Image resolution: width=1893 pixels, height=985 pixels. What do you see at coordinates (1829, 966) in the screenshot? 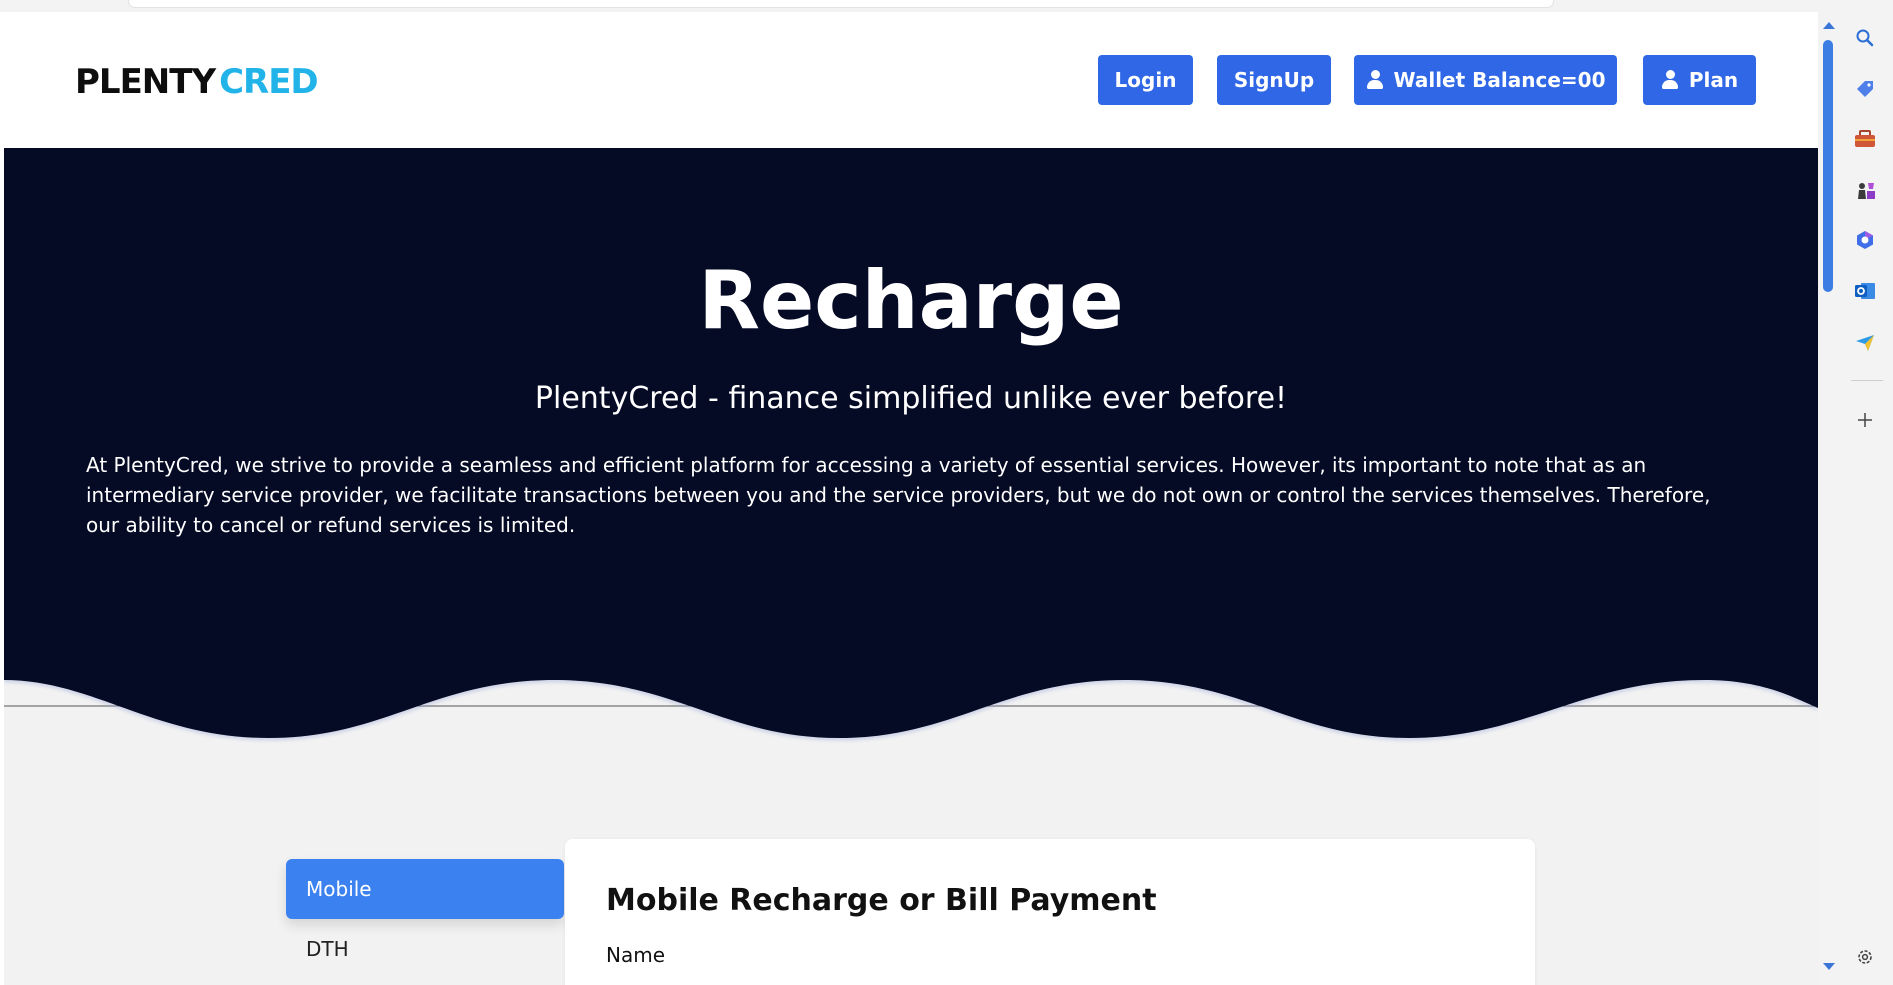
I see `scroll-down-arrow-icon` at bounding box center [1829, 966].